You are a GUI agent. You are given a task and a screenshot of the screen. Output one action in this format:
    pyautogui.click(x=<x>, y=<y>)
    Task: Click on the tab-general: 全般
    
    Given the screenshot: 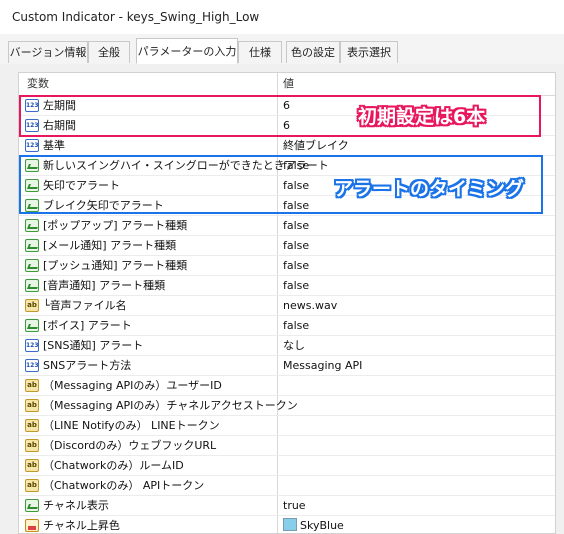 What is the action you would take?
    pyautogui.click(x=109, y=52)
    